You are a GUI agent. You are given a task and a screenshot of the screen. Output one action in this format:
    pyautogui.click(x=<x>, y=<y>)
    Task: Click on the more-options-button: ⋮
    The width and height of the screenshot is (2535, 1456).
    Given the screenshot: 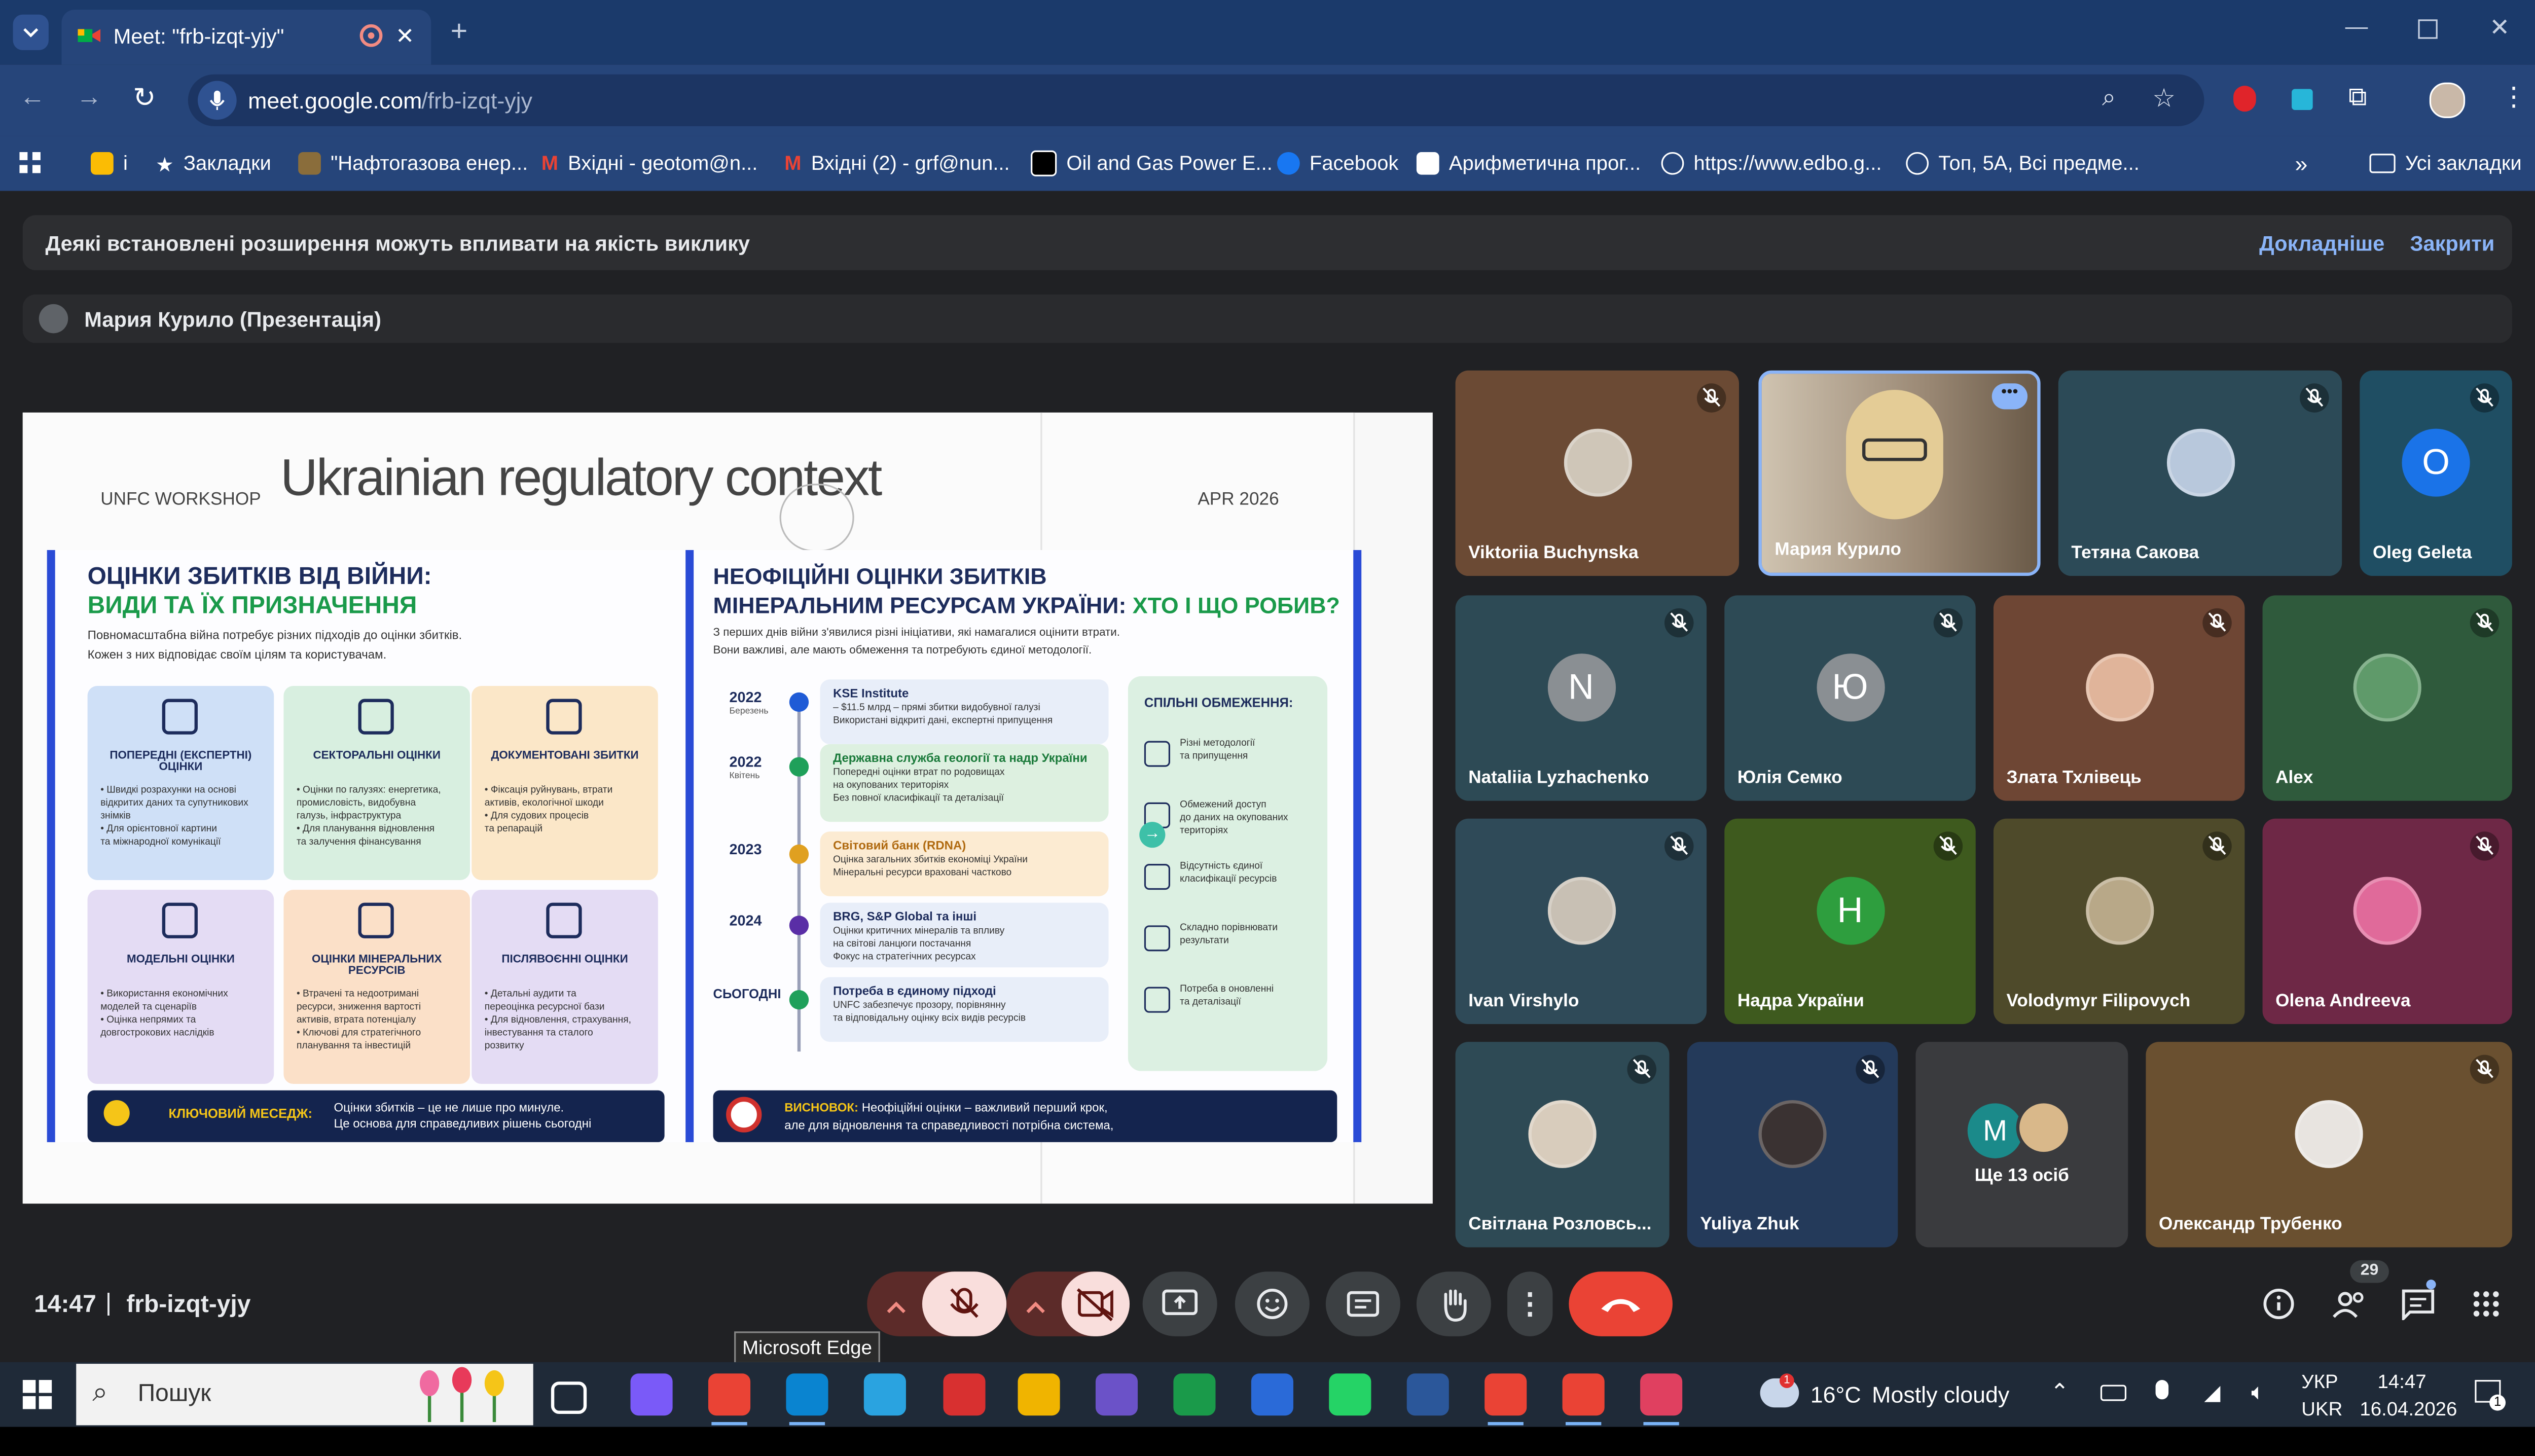 What is the action you would take?
    pyautogui.click(x=1530, y=1303)
    